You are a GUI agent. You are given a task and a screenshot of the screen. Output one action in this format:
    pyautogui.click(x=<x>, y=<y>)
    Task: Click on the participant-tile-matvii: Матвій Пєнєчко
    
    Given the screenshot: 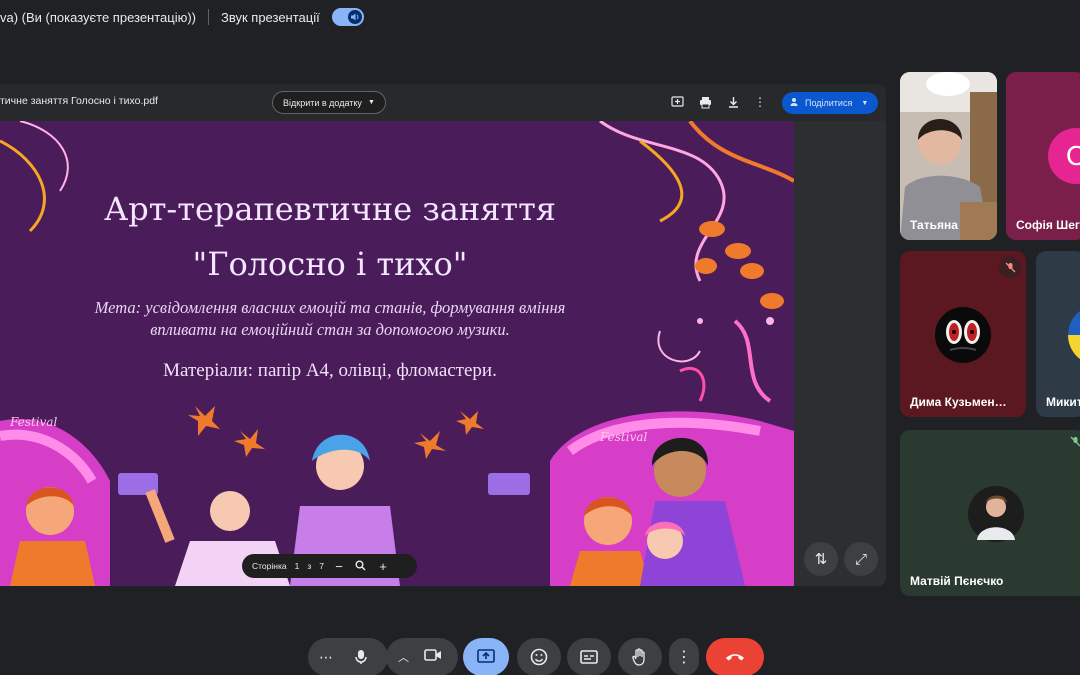 What is the action you would take?
    pyautogui.click(x=990, y=513)
    